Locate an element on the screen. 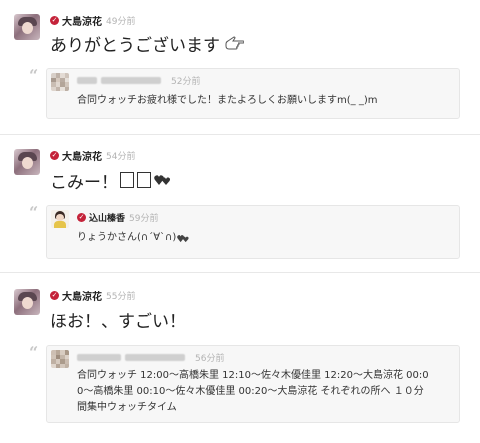 This screenshot has width=480, height=443. post-time: 55分前 is located at coordinates (120, 295).